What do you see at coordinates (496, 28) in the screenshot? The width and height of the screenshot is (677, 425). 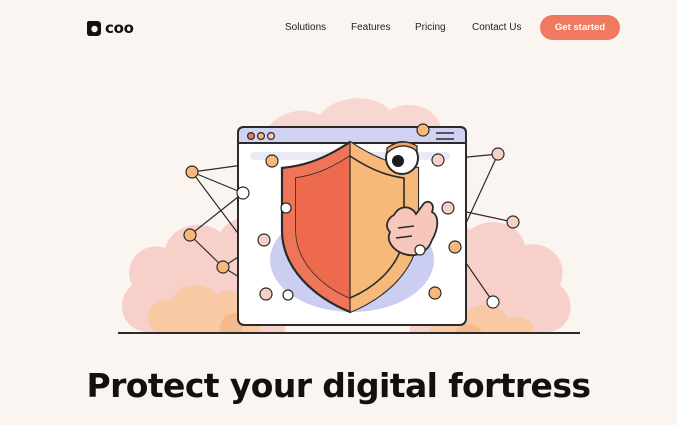 I see `nav-contact-us: Contact Us` at bounding box center [496, 28].